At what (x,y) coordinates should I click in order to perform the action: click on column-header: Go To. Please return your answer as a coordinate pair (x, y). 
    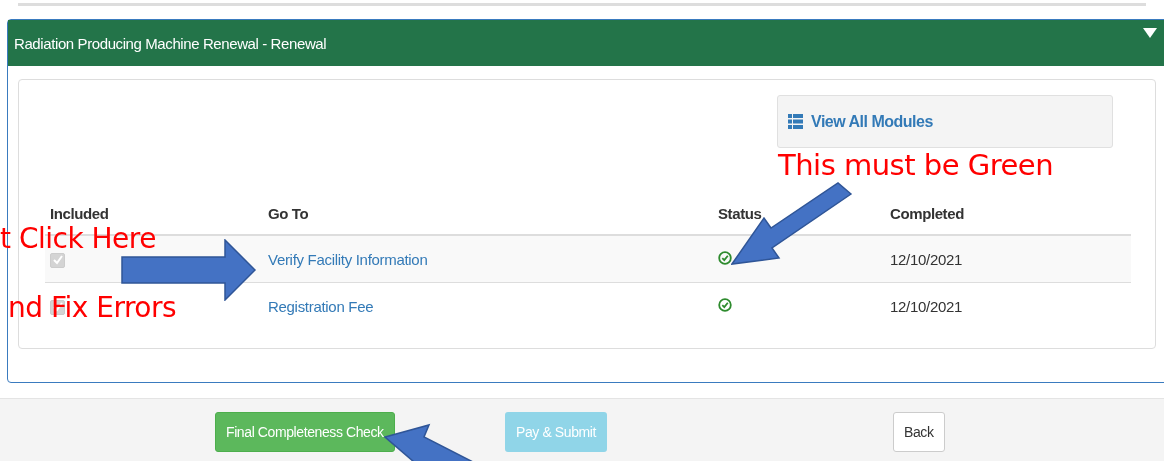
    Looking at the image, I should click on (288, 213).